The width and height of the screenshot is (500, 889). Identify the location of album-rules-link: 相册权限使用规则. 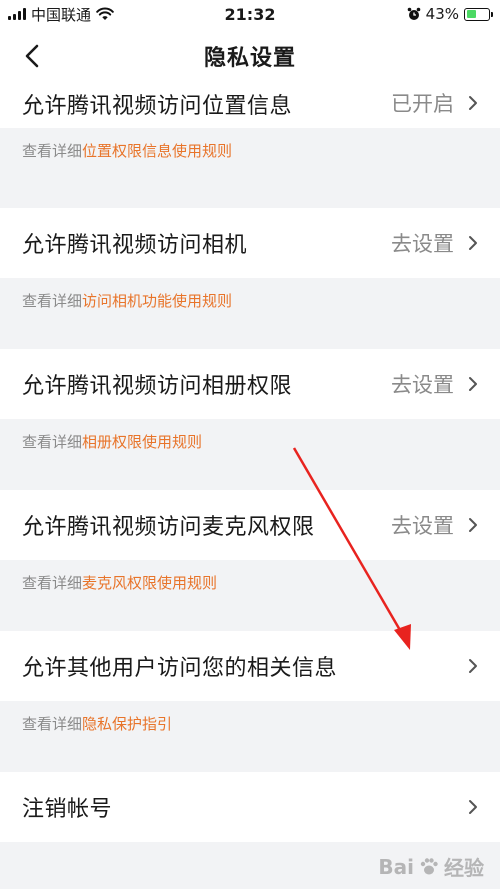
(142, 441).